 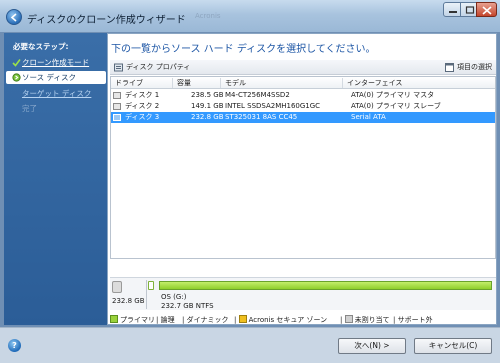 What do you see at coordinates (372, 346) in the screenshot?
I see `next-button: 次へ(N) >` at bounding box center [372, 346].